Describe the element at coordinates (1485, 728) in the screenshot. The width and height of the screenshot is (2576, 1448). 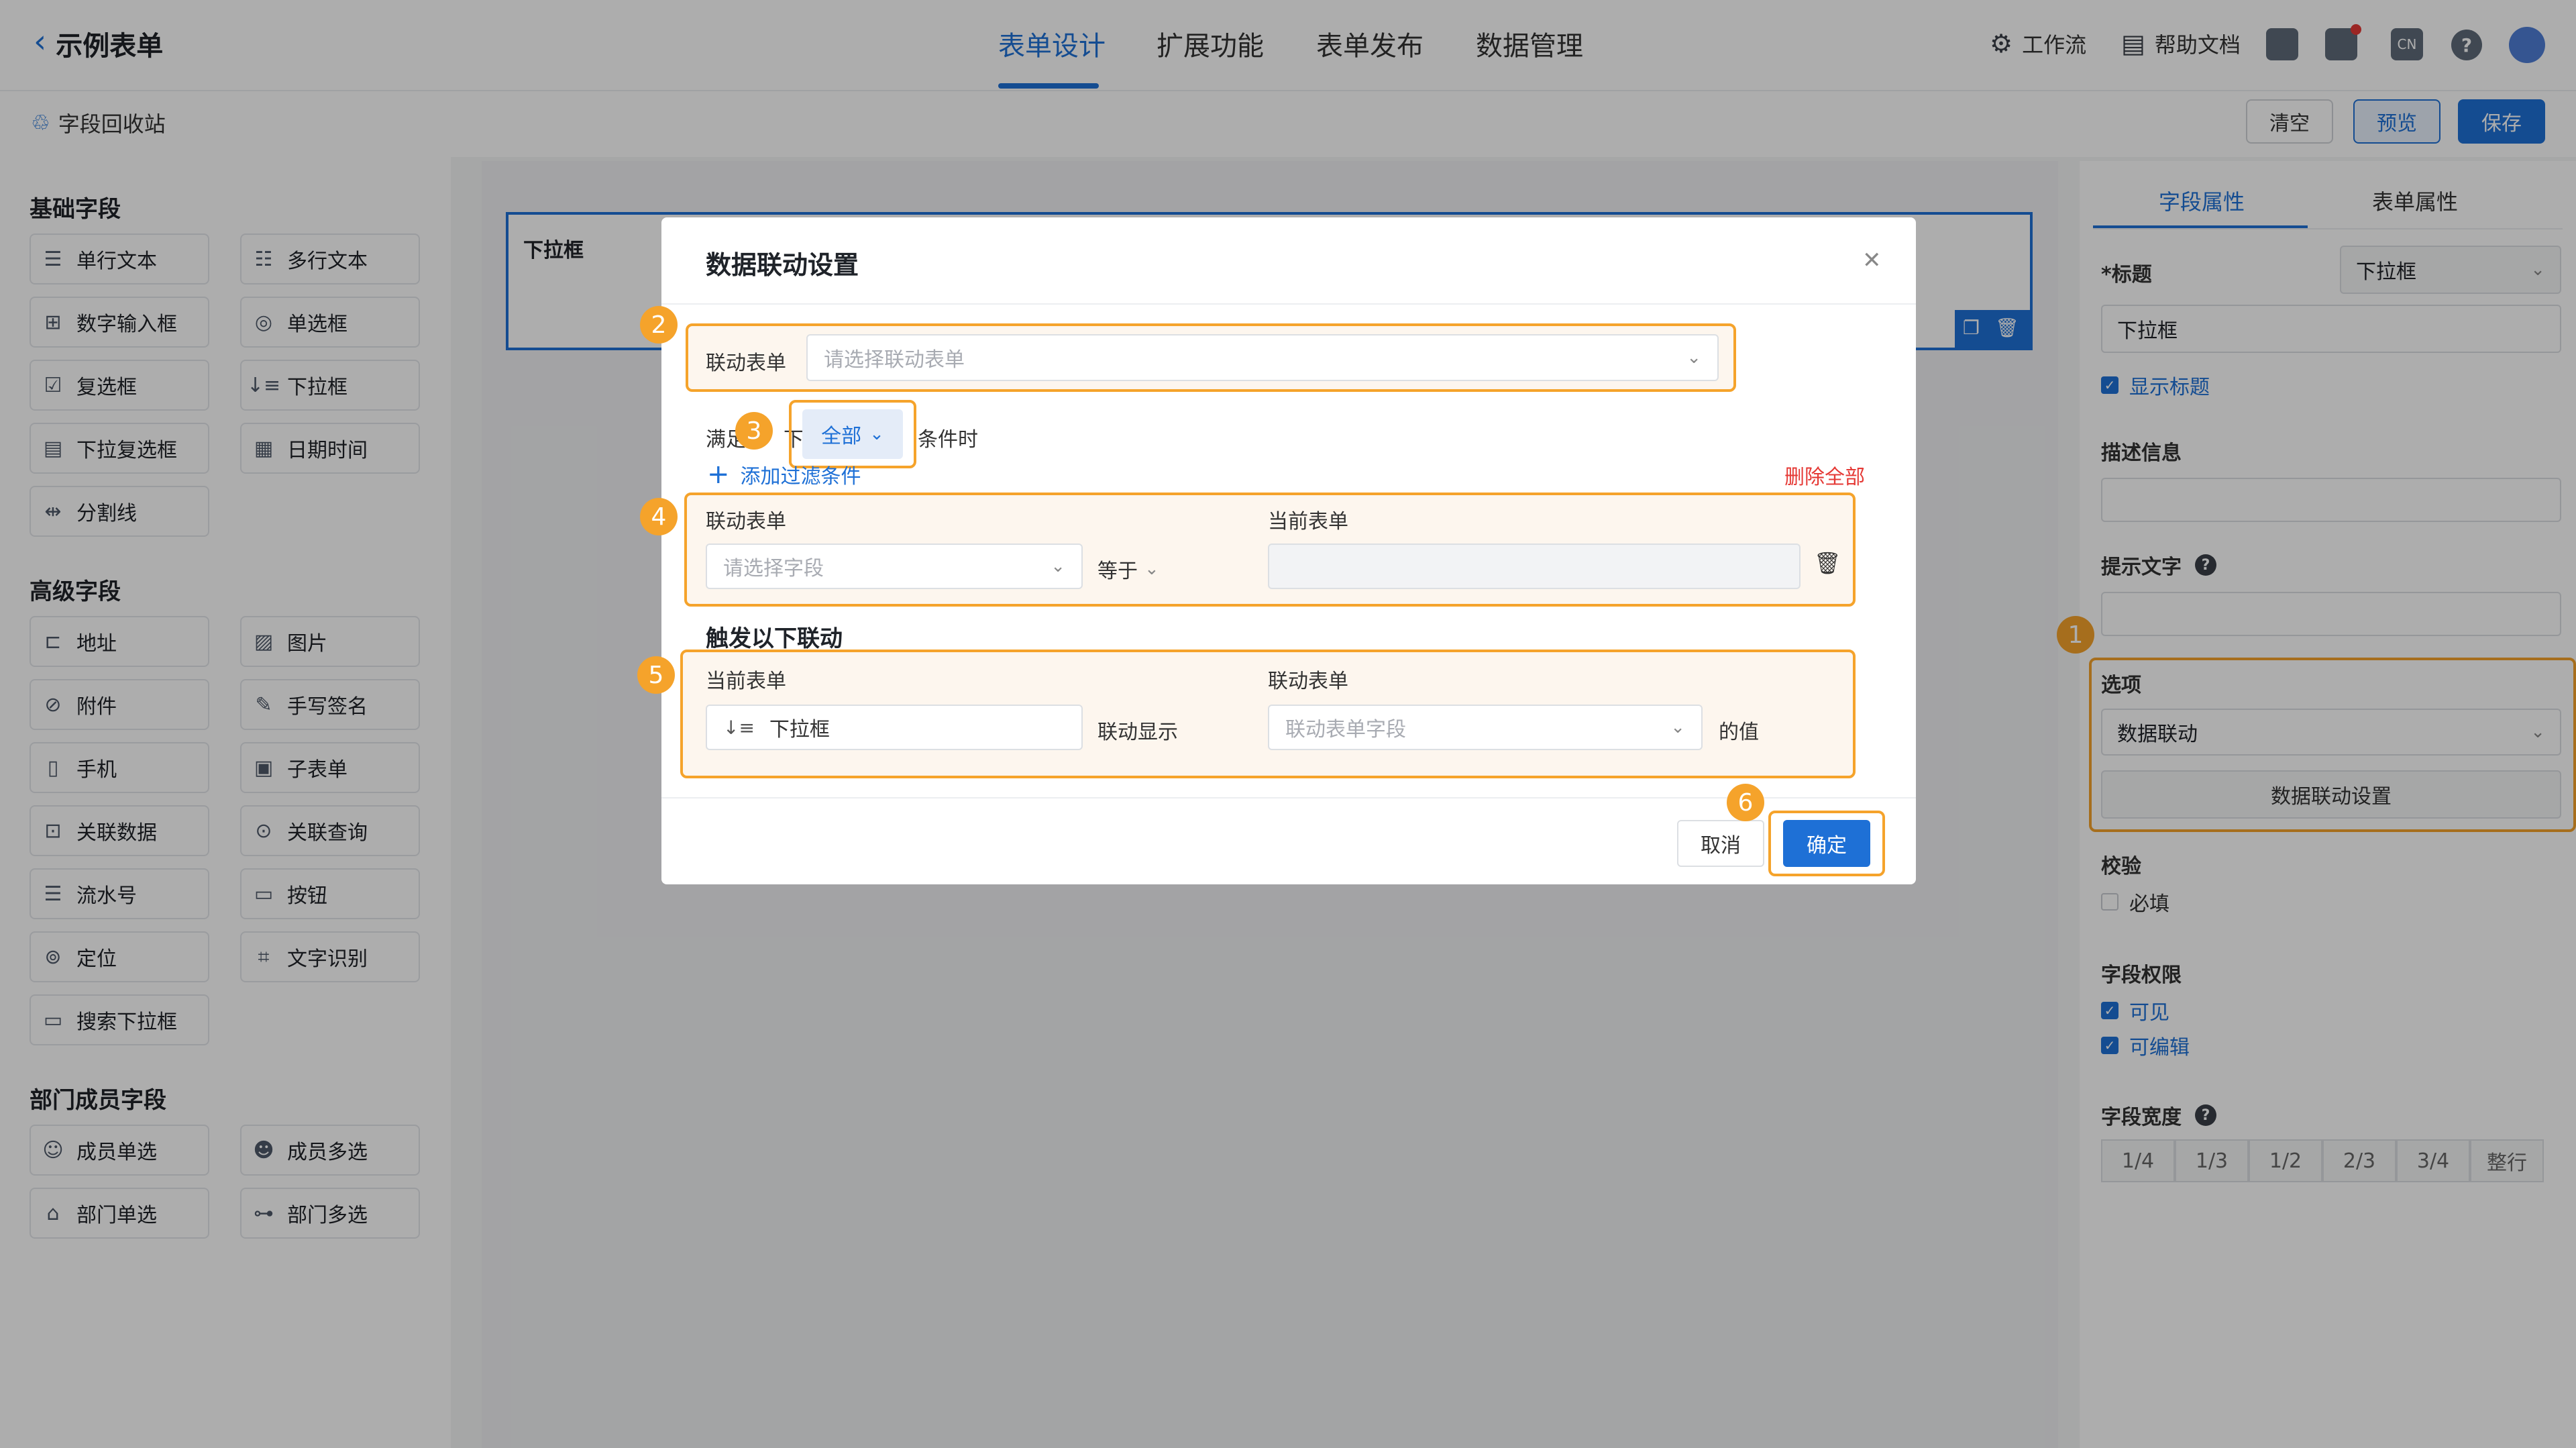
I see `trig-linked-field-select: 联动表单字段 ⌄` at that location.